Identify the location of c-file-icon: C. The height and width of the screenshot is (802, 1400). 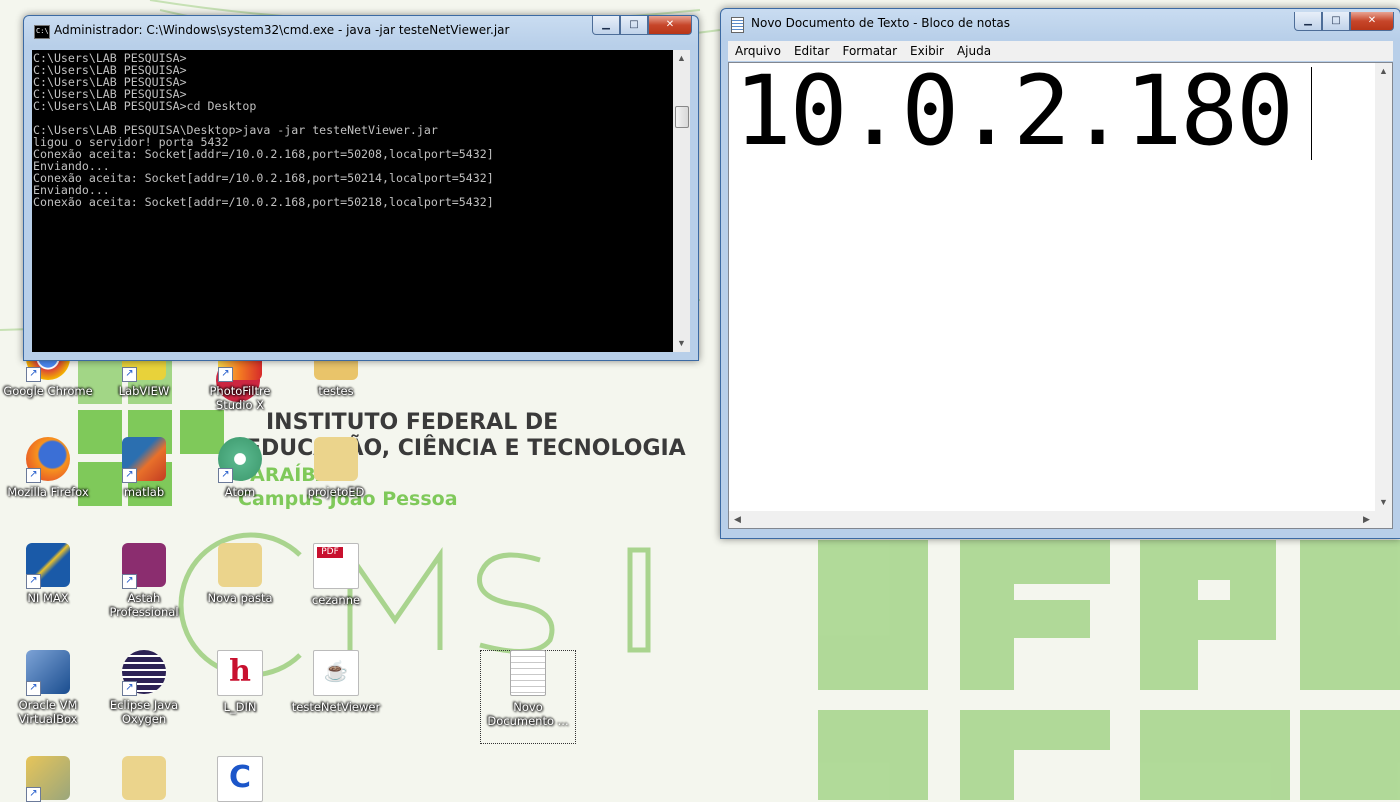
(240, 779).